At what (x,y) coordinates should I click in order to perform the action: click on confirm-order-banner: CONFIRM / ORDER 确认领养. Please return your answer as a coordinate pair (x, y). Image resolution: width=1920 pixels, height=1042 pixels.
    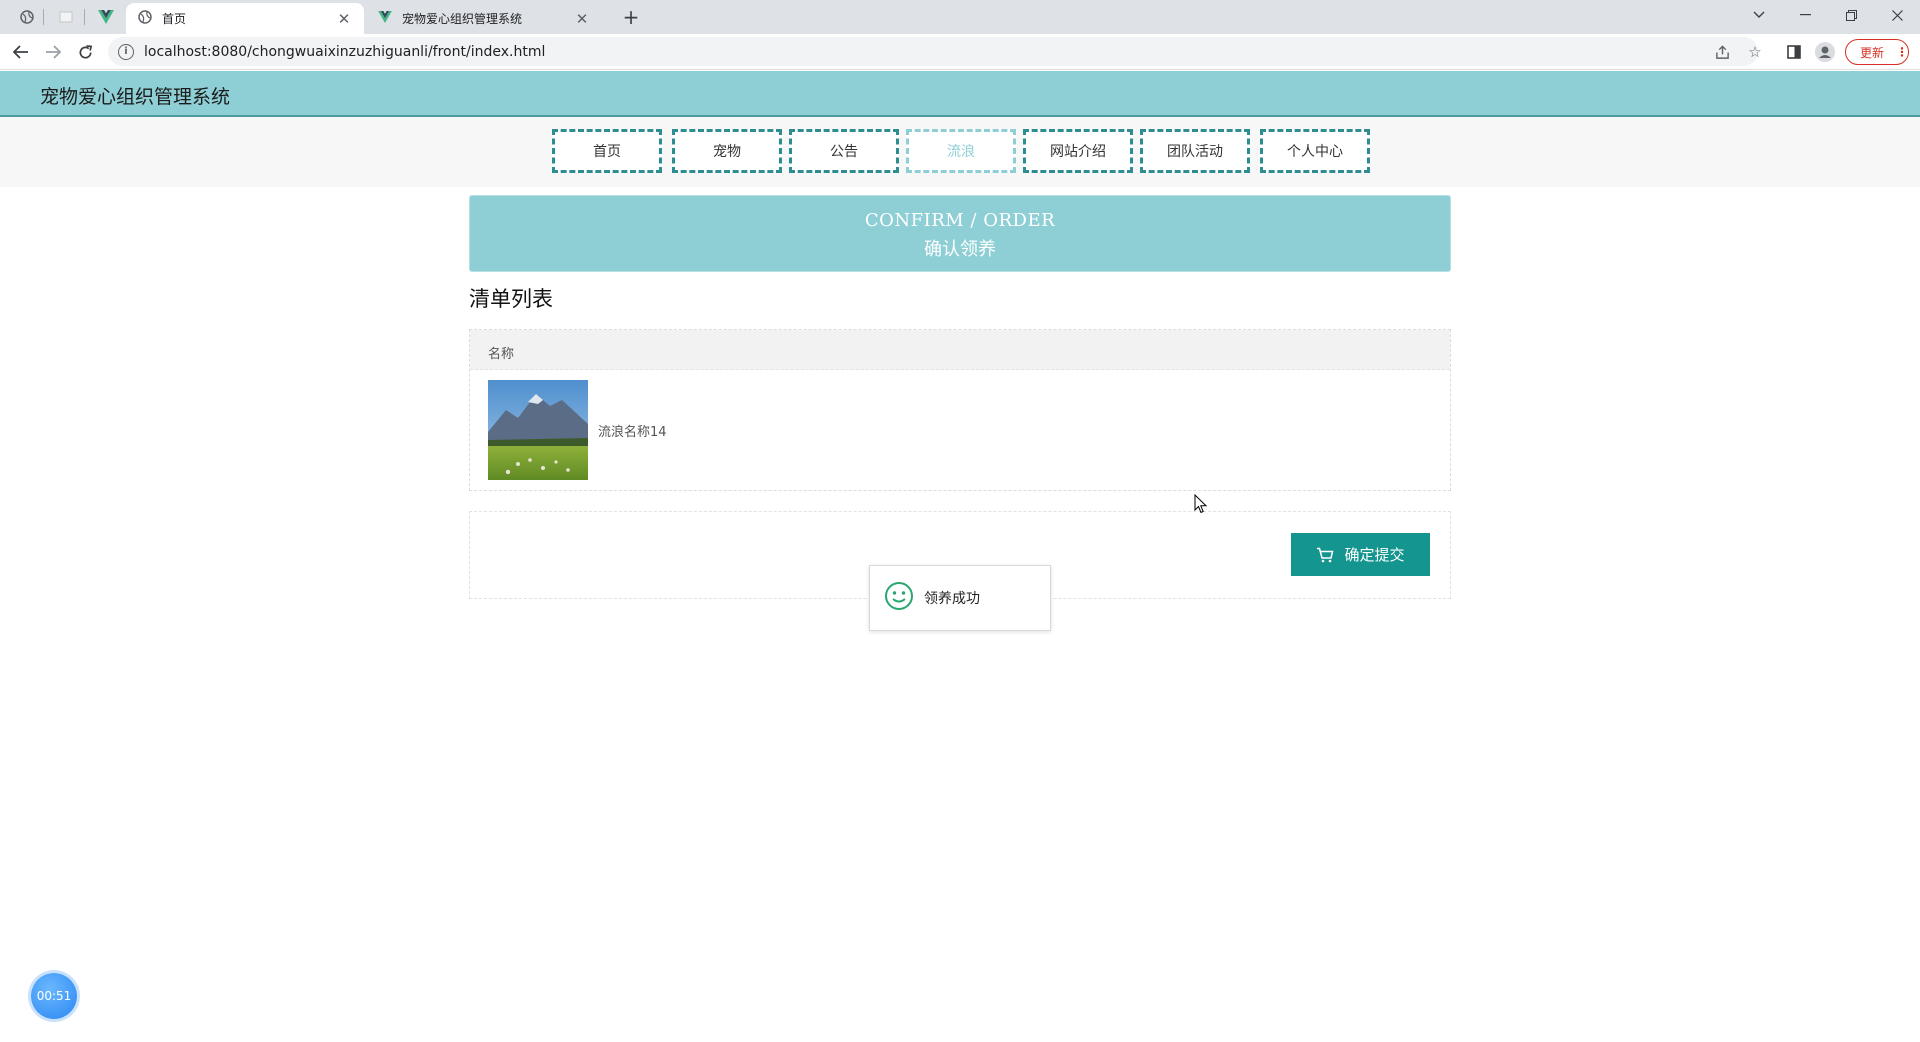
    Looking at the image, I should click on (960, 233).